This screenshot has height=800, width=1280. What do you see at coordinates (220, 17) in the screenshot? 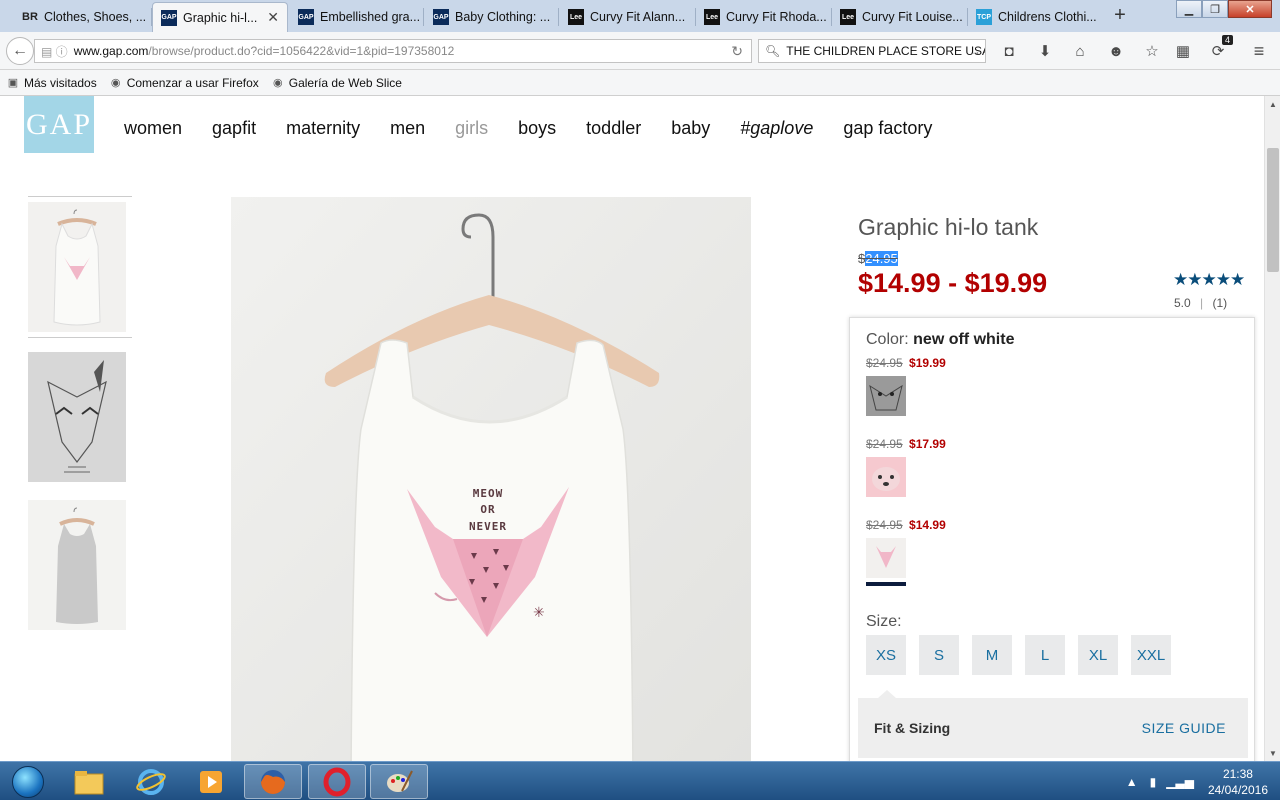
I see `tab-graphic-hi-lo: GAP Graphic hi-l... ✕` at bounding box center [220, 17].